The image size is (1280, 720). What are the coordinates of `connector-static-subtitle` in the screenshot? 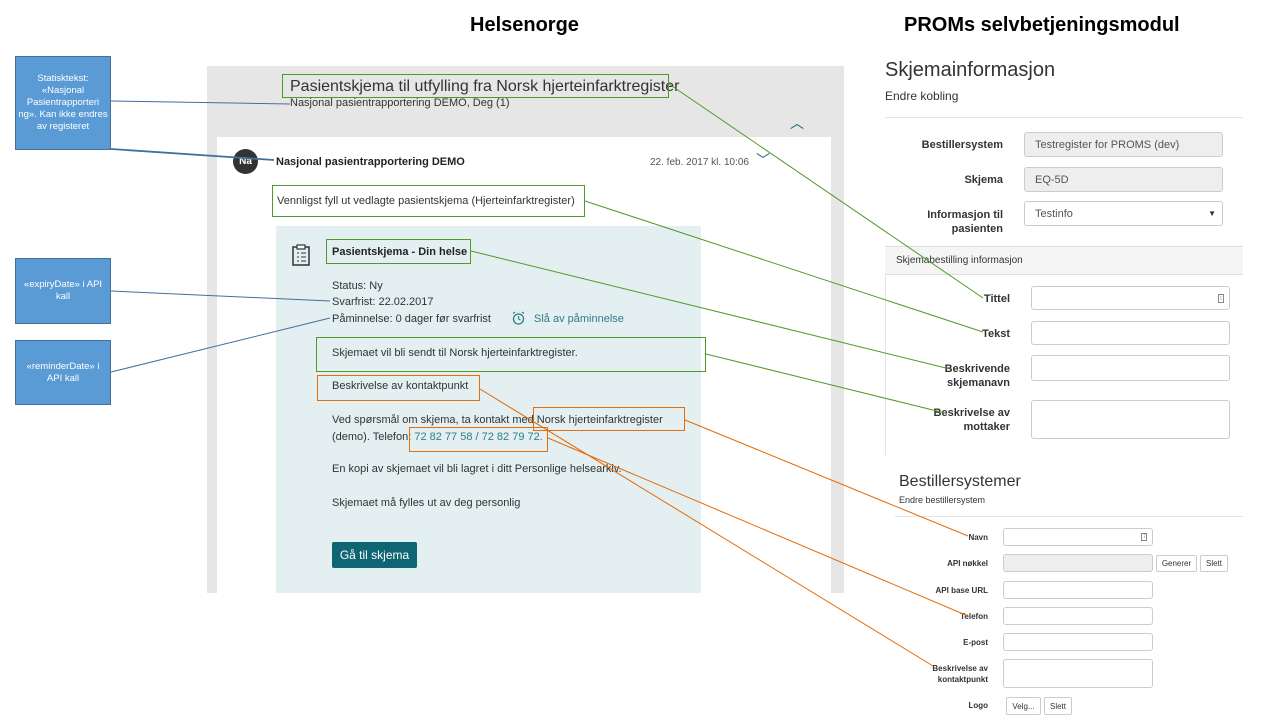 It's located at (200, 102).